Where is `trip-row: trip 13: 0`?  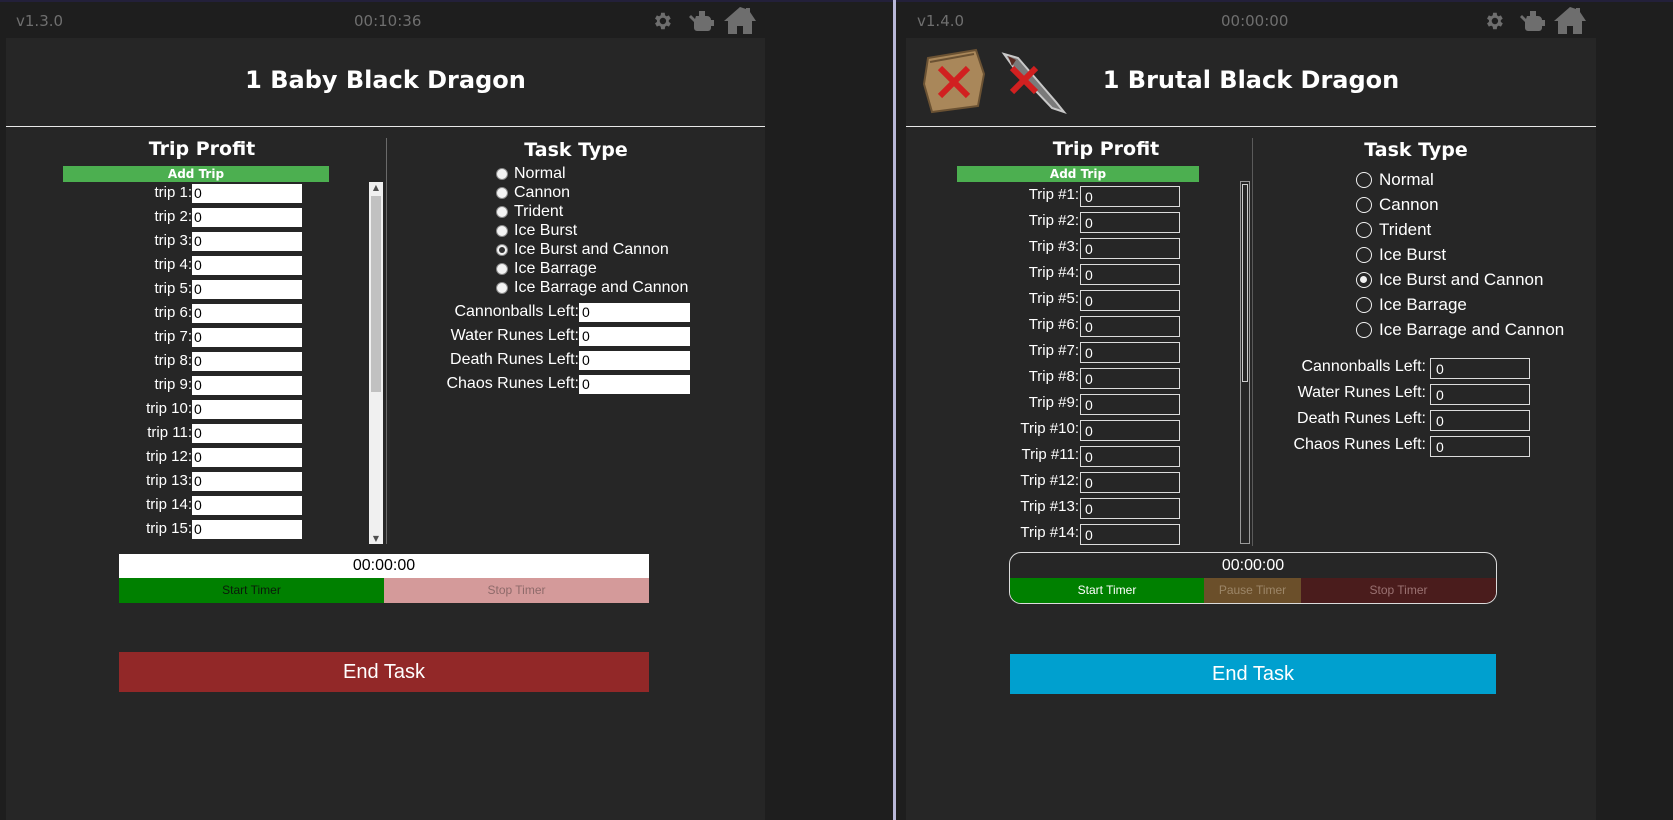
trip-row: trip 13: 0 is located at coordinates (186, 483).